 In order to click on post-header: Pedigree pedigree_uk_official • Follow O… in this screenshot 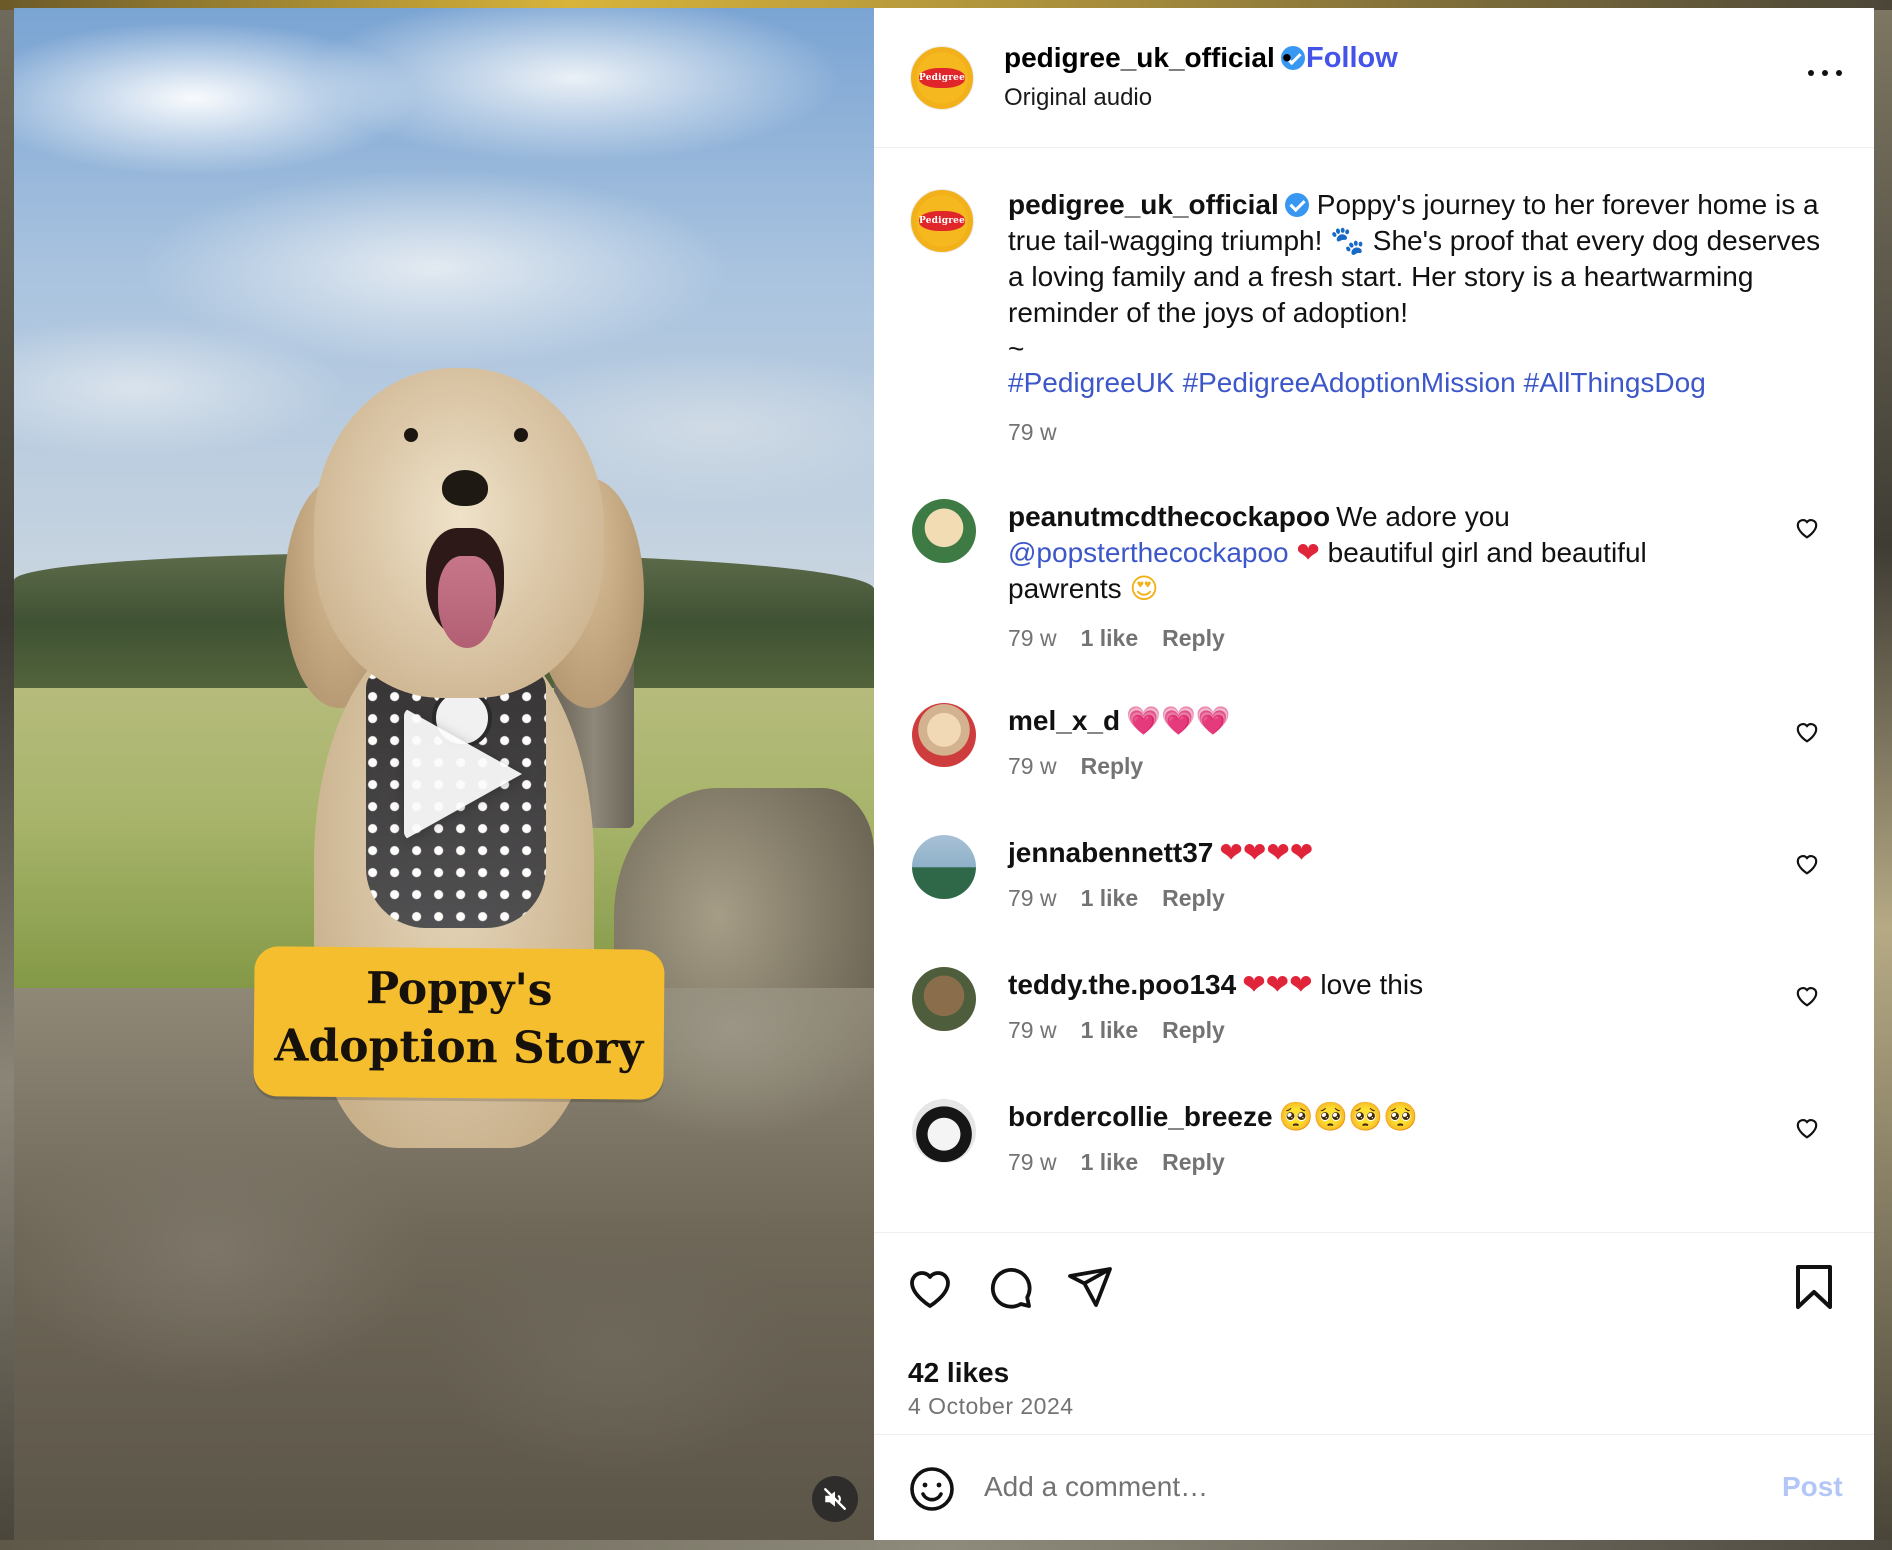, I will do `click(1374, 78)`.